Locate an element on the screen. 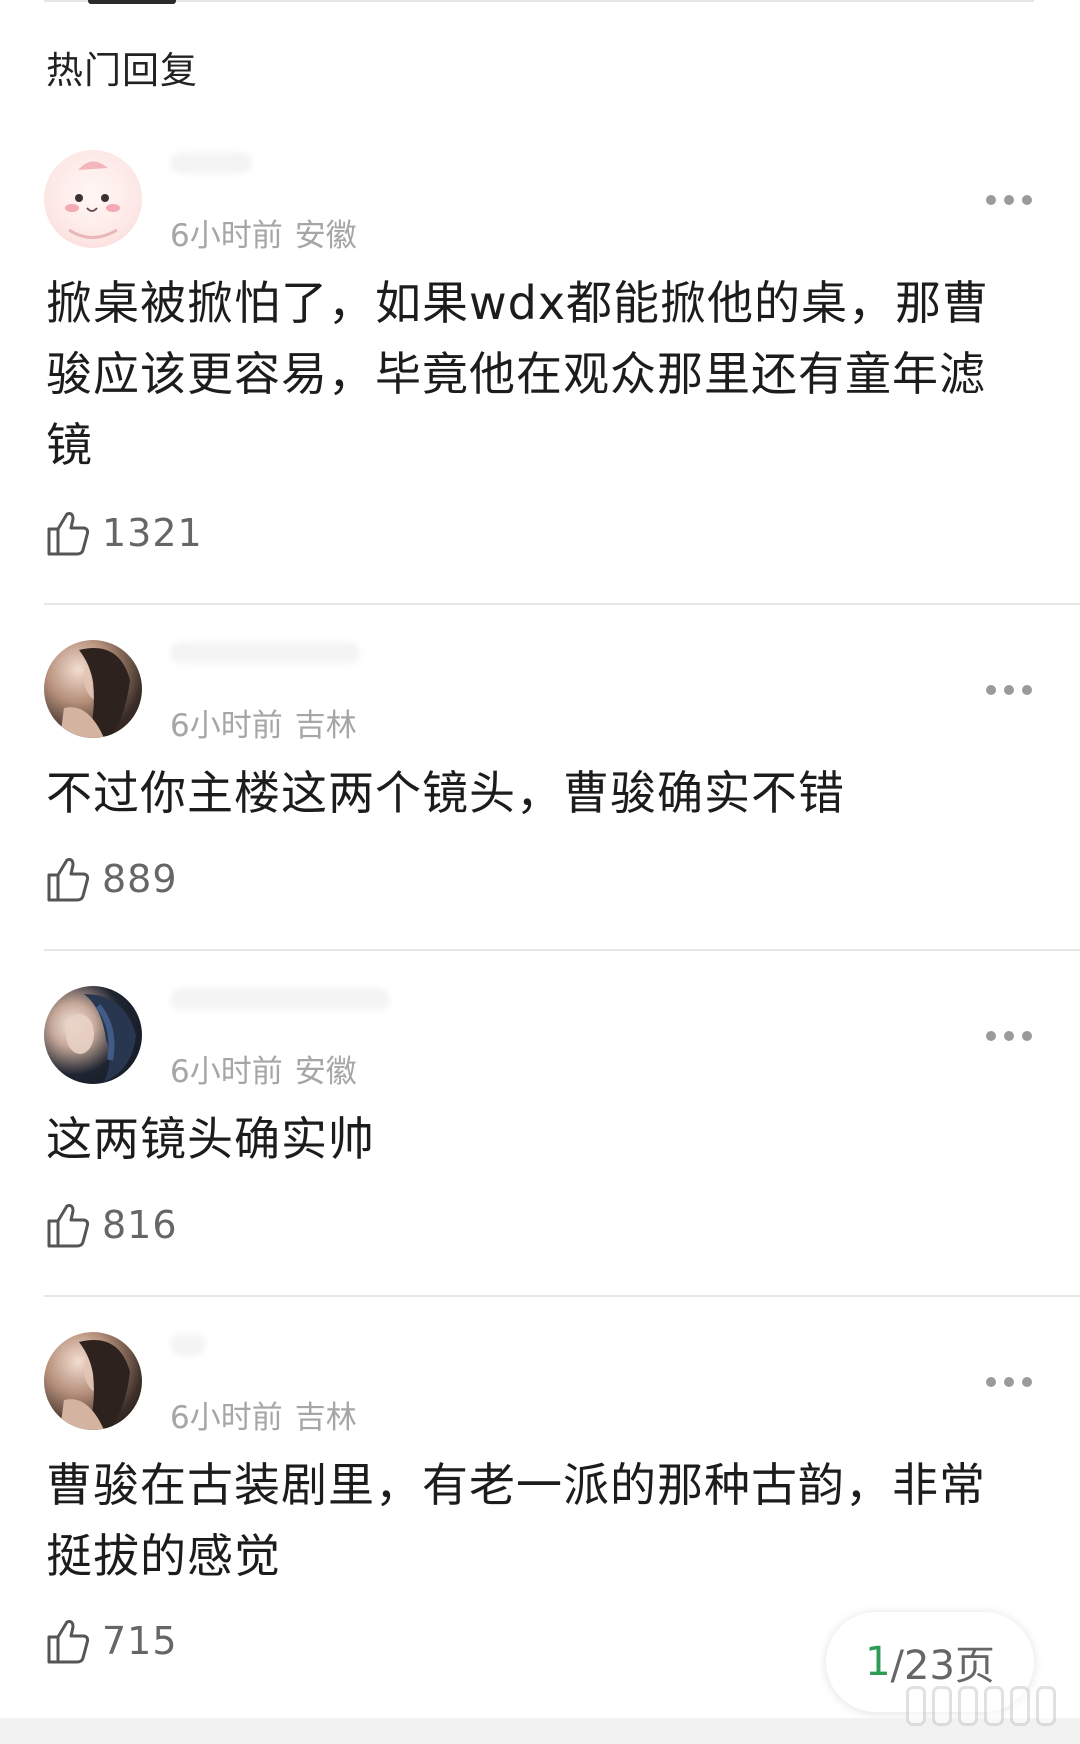 The height and width of the screenshot is (1744, 1080). like-button: 816 is located at coordinates (112, 1225).